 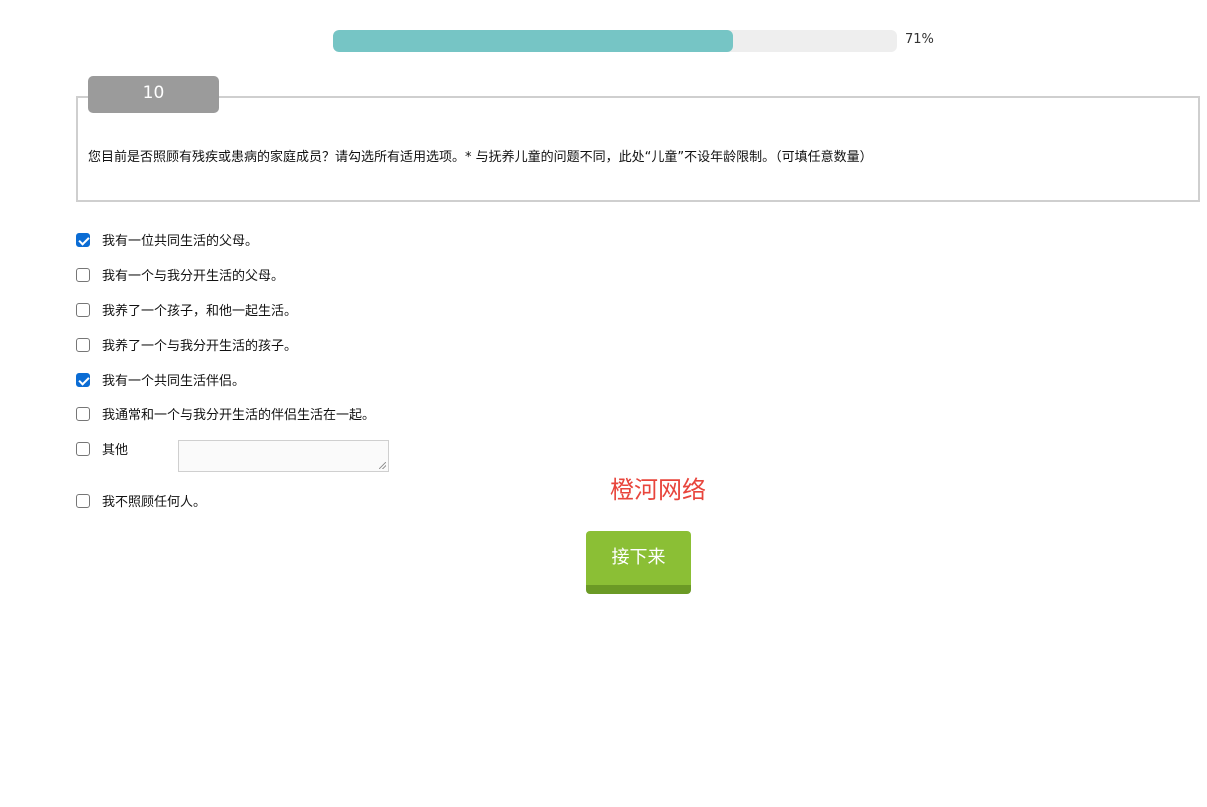 I want to click on progress-bar, so click(x=615, y=41).